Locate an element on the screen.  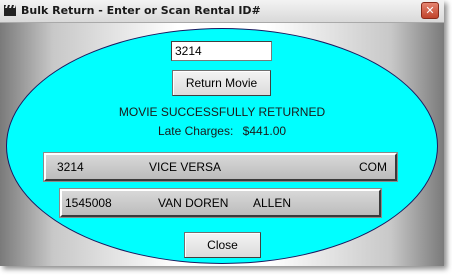
customer-first-name: ALLEN is located at coordinates (272, 203).